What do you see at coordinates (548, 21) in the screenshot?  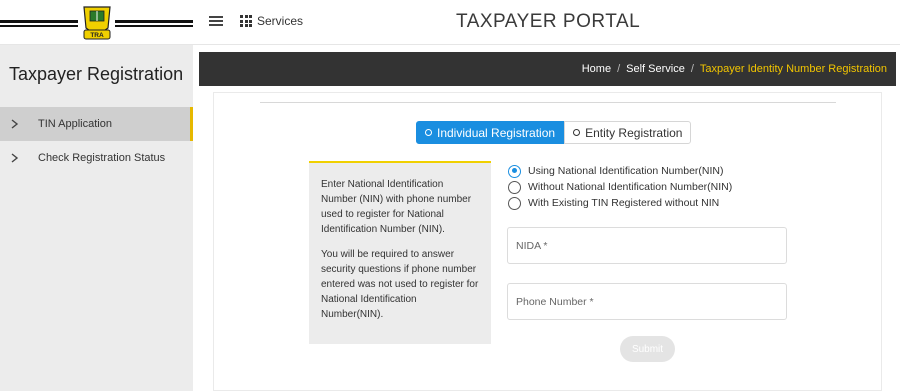 I see `page-title: TAXPAYER PORTAL` at bounding box center [548, 21].